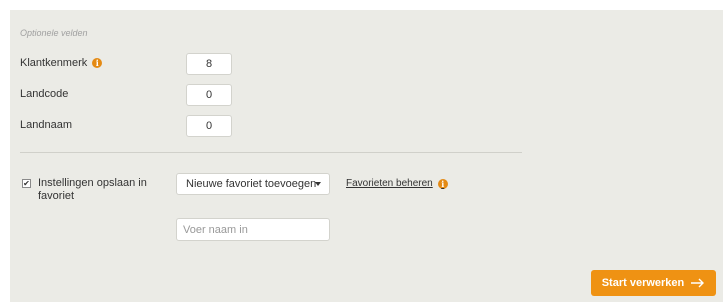 The width and height of the screenshot is (723, 302). What do you see at coordinates (271, 152) in the screenshot?
I see `divider` at bounding box center [271, 152].